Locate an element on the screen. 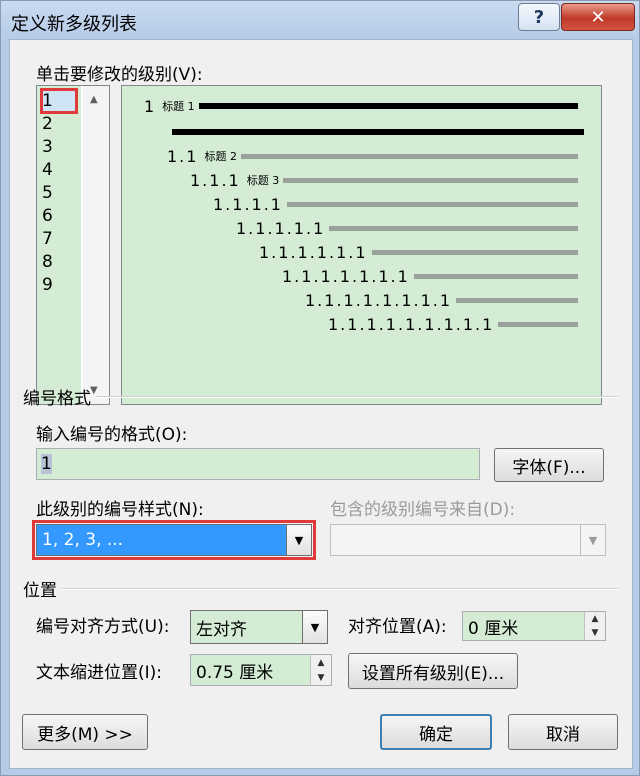  format-input-label: 输入编号的格式(O): is located at coordinates (112, 435).